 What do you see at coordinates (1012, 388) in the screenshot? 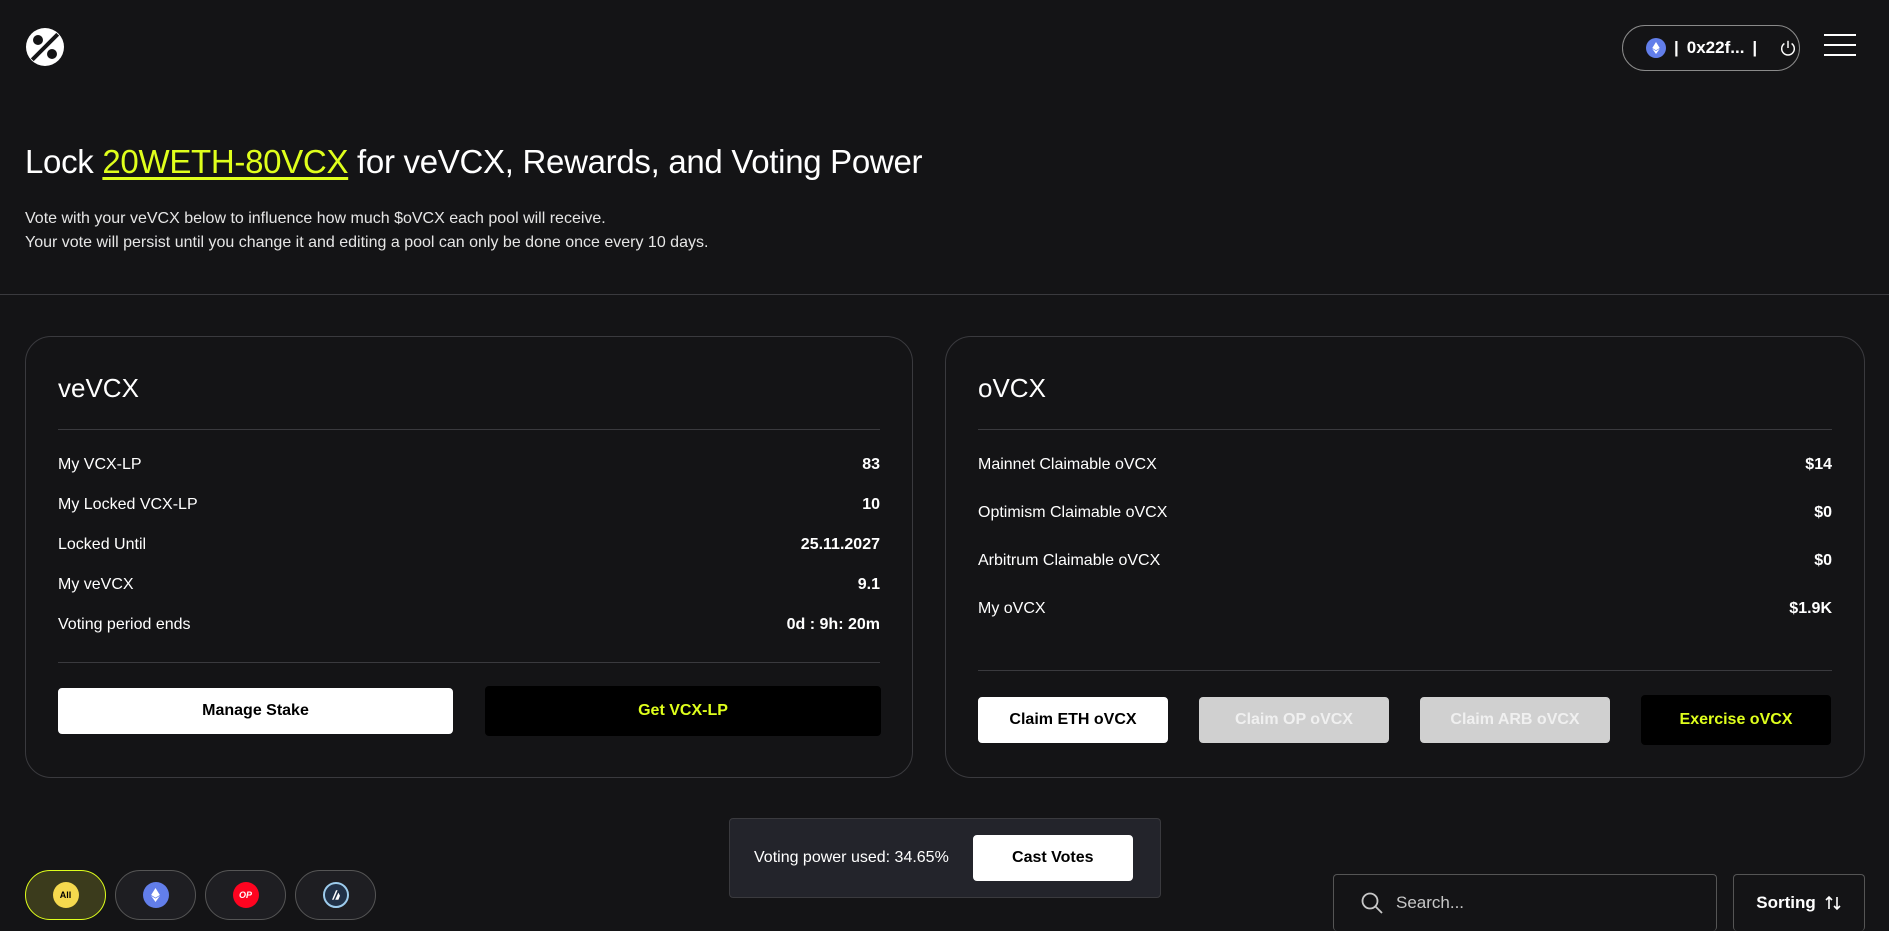
I see `card-title: oVCX` at bounding box center [1012, 388].